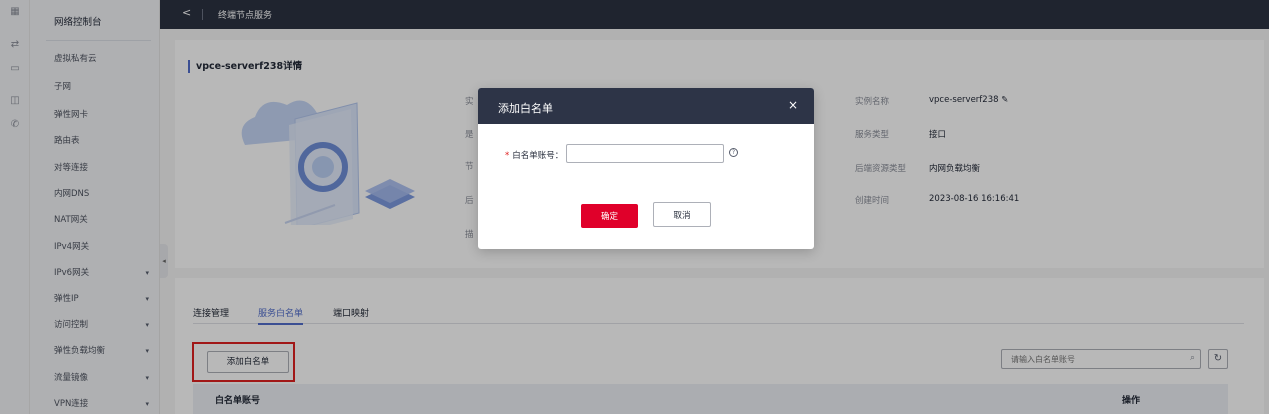 The height and width of the screenshot is (414, 1269). What do you see at coordinates (646, 106) in the screenshot?
I see `dialog-header: 添加白名单 ×` at bounding box center [646, 106].